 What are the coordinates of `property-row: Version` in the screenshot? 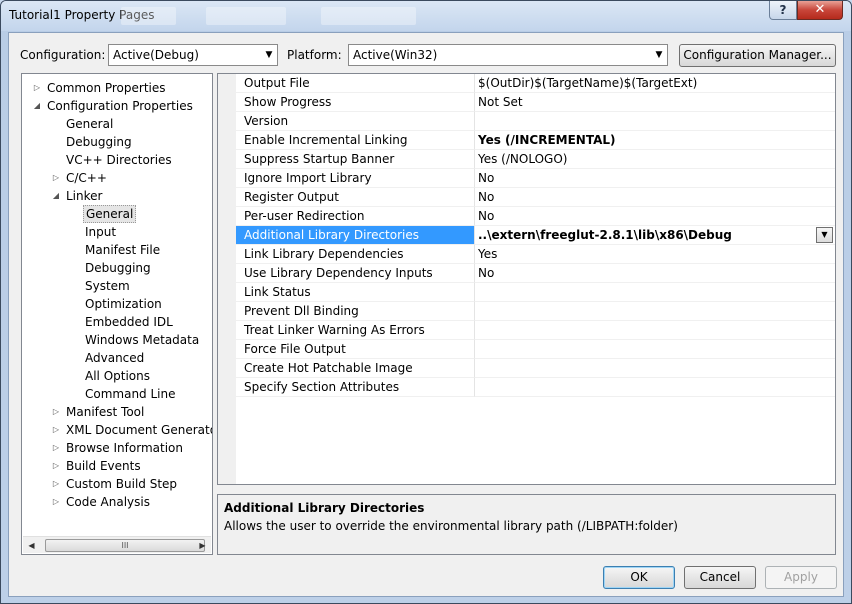 It's located at (535, 121).